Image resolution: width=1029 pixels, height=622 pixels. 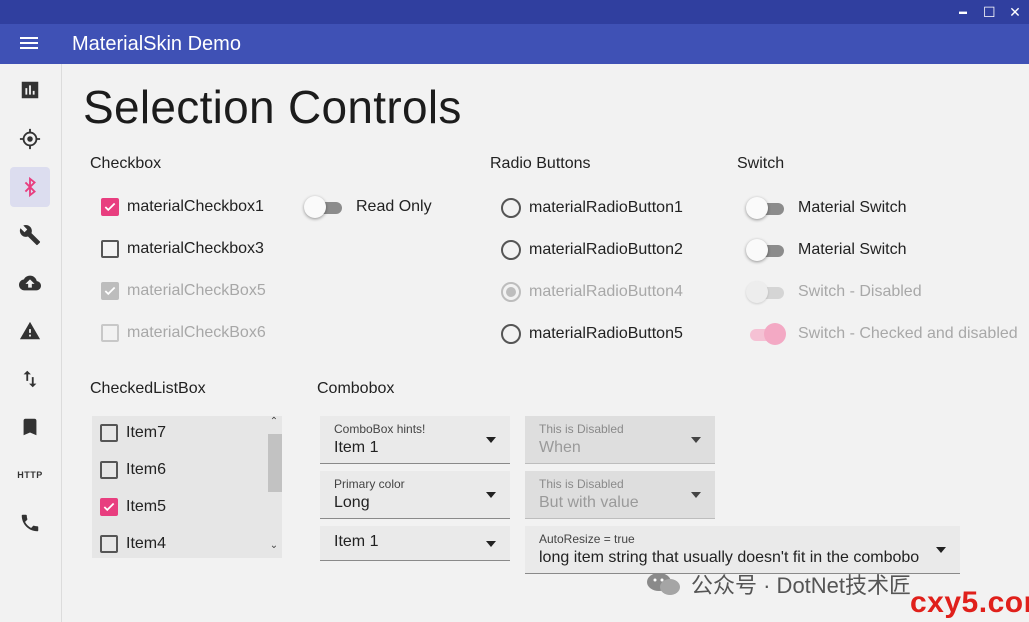 I want to click on maximize-icon: ☐, so click(x=989, y=12).